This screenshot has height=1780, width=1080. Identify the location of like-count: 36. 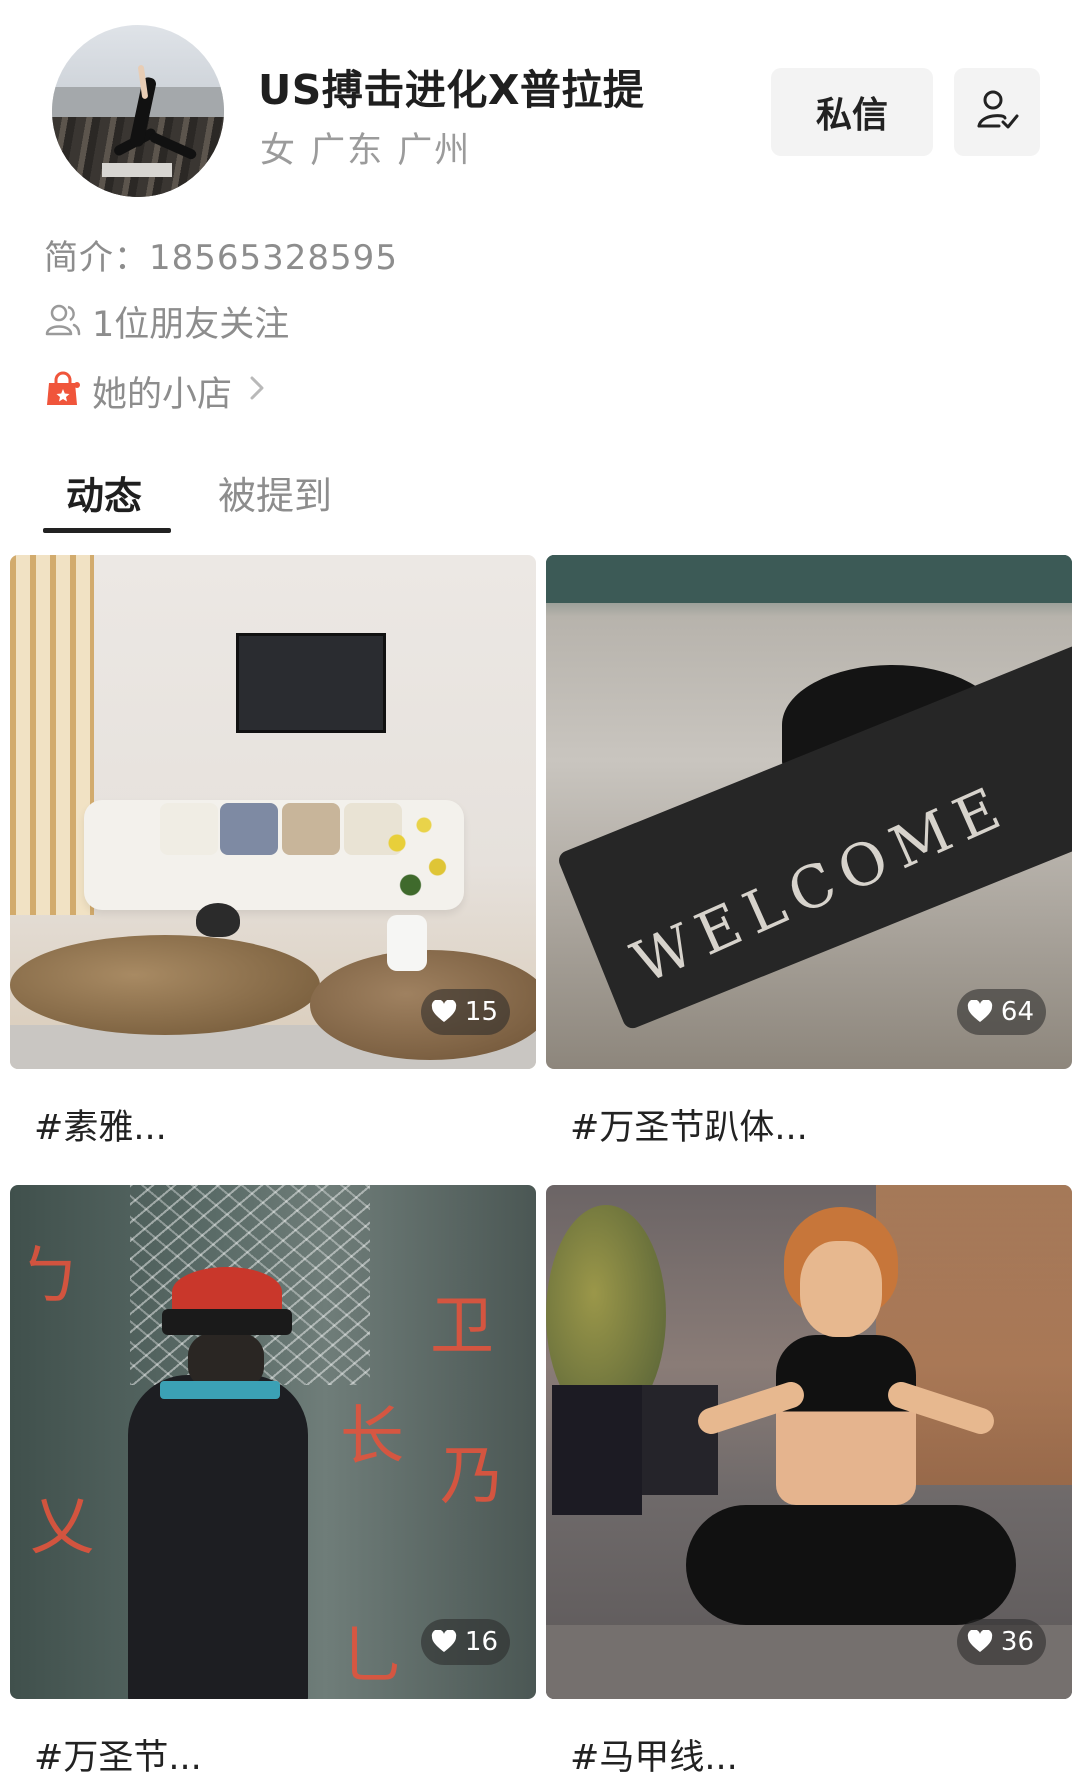
(1017, 1642).